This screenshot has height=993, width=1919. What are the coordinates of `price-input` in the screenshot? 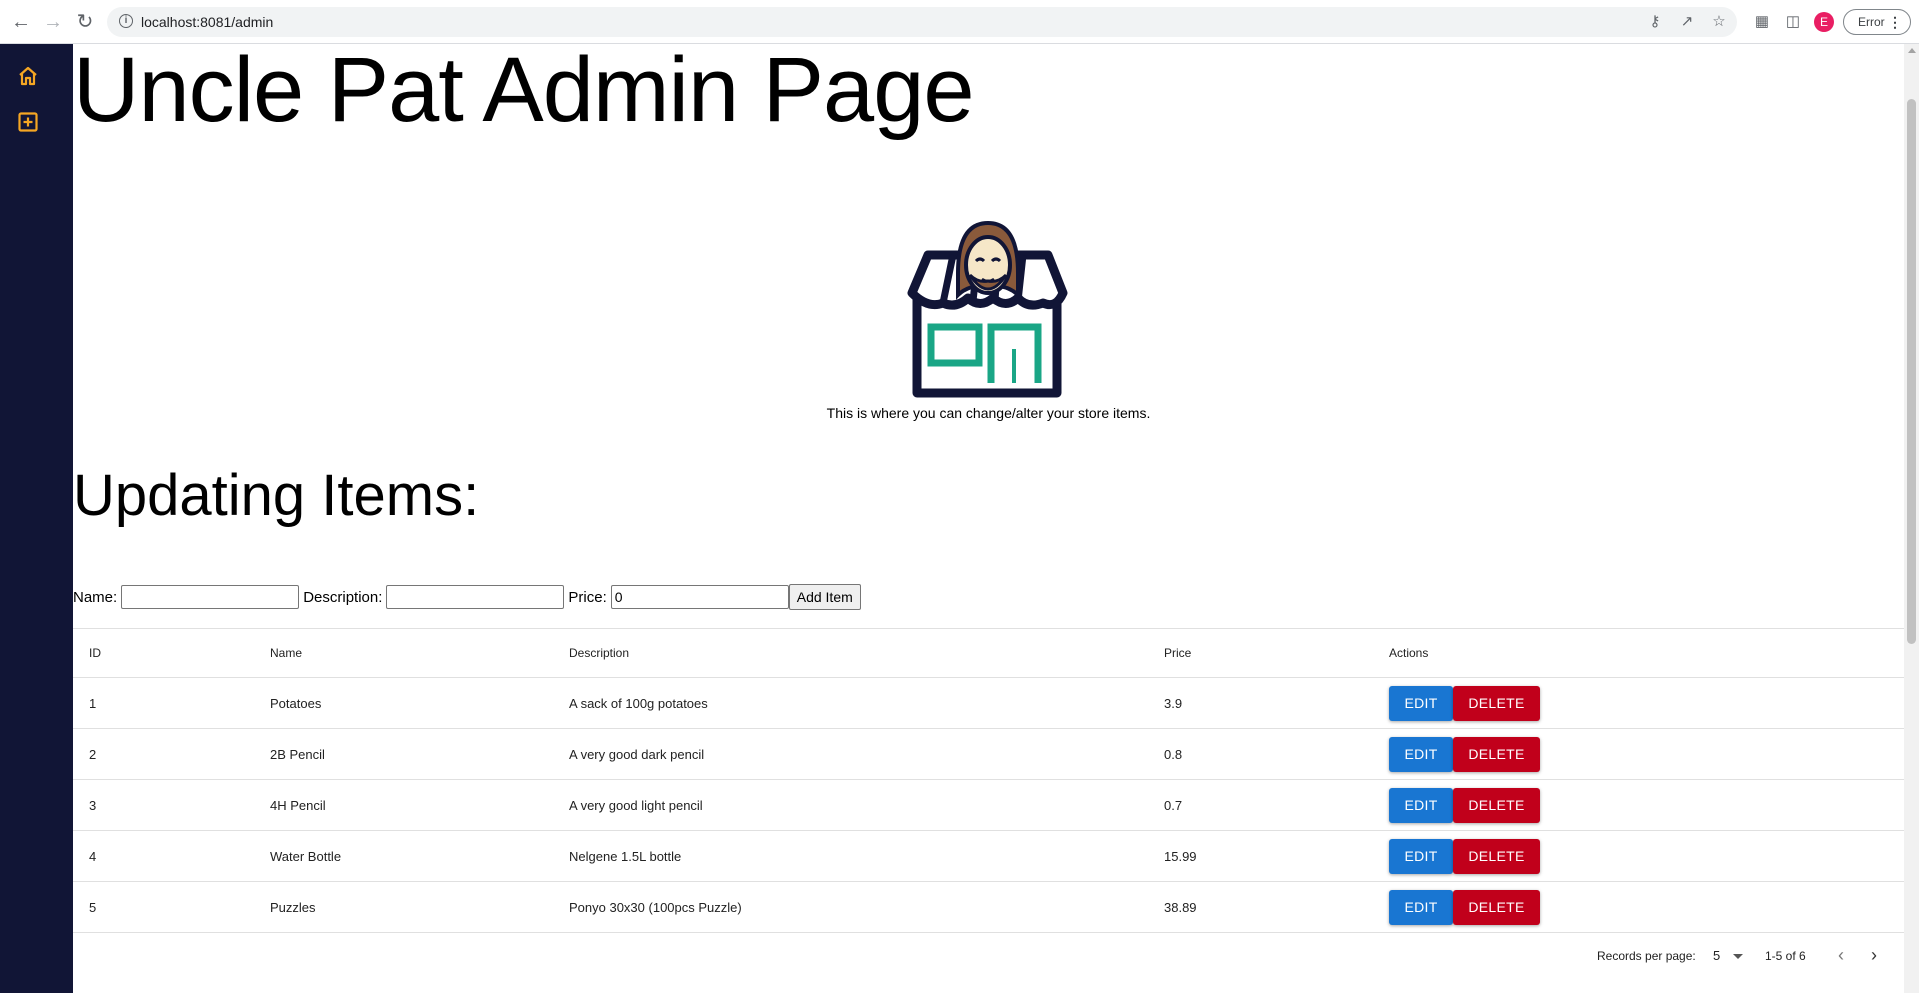 It's located at (699, 597).